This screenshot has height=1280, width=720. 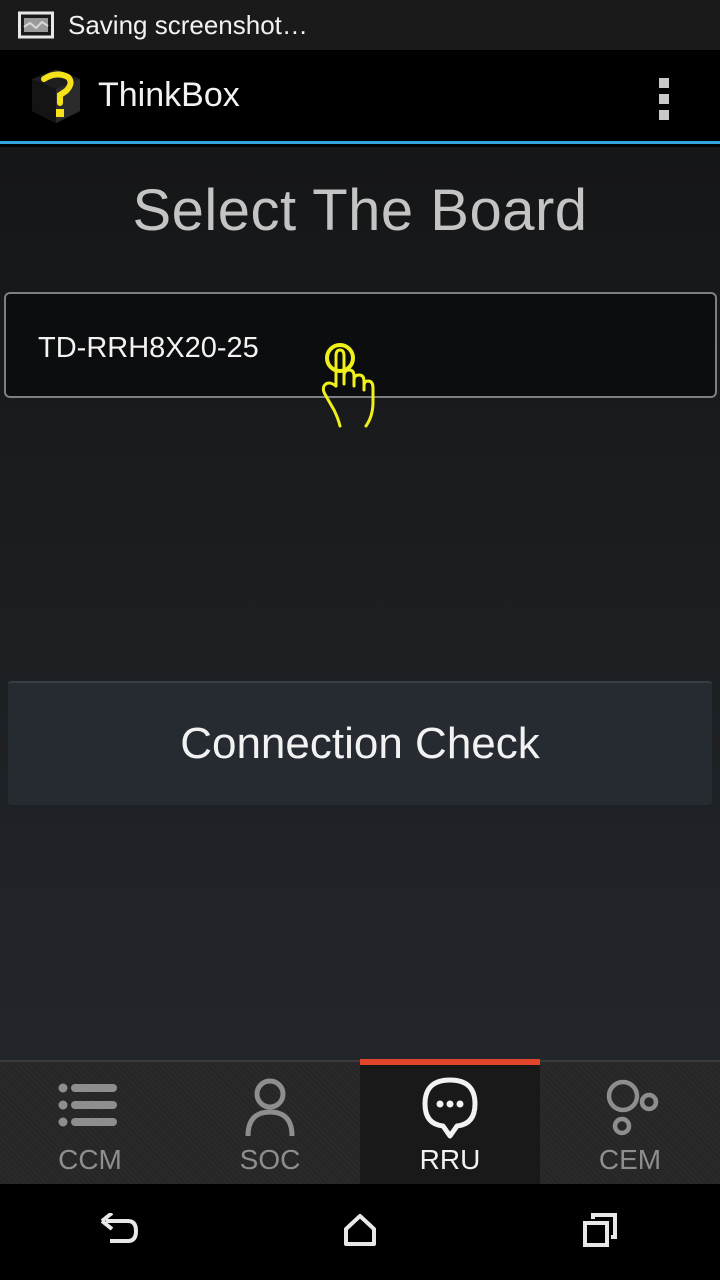 I want to click on list-icon, so click(x=90, y=1108).